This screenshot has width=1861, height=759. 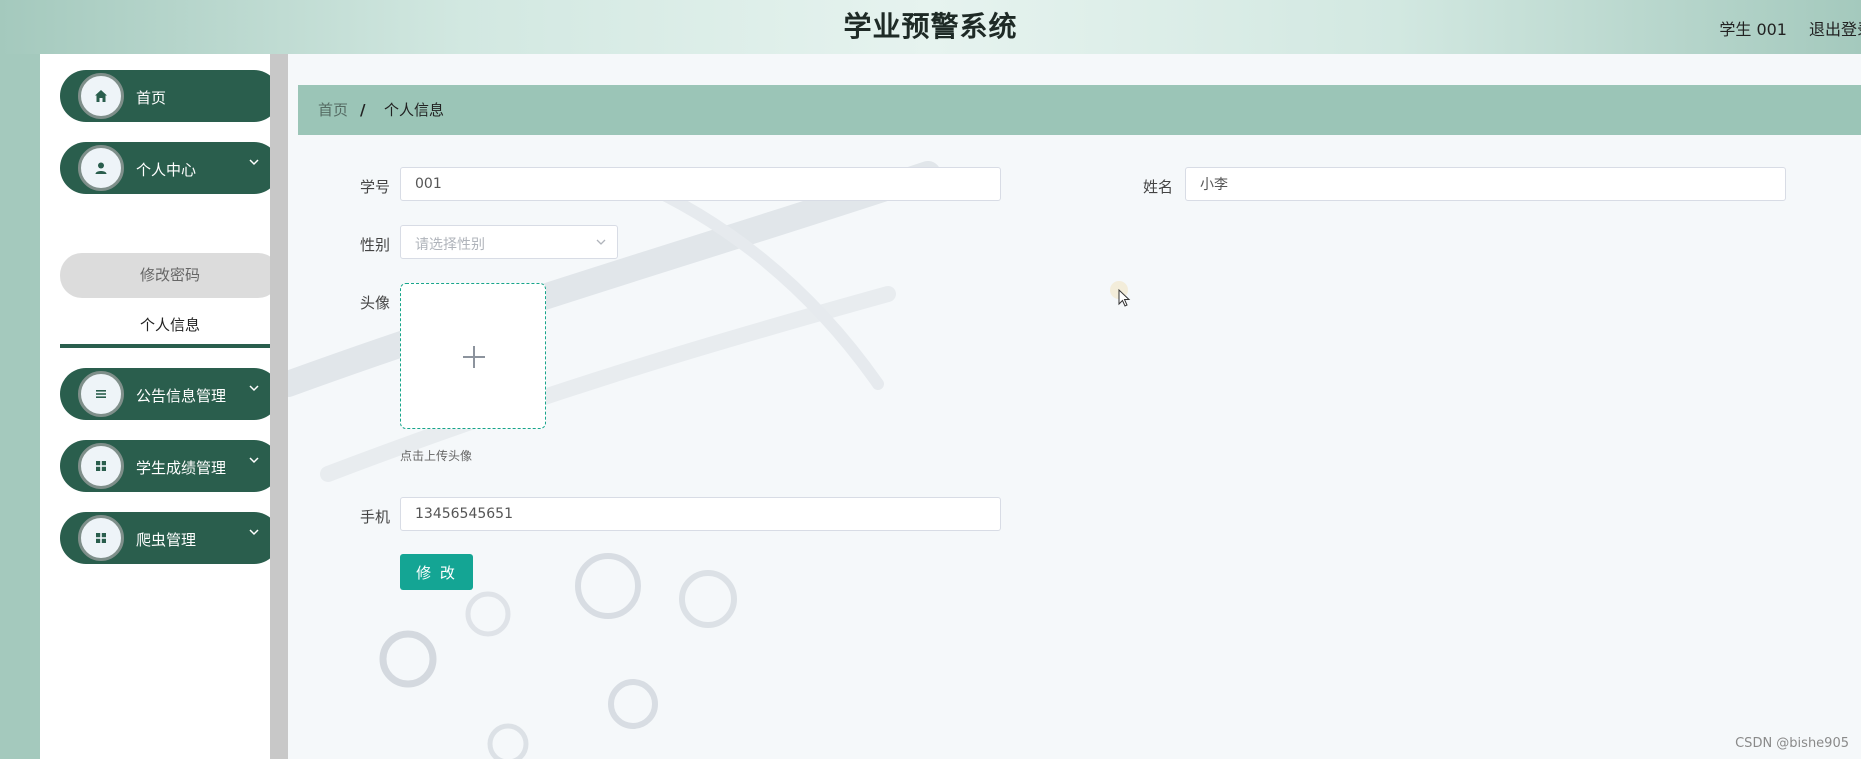 I want to click on left-accent-strip, so click(x=20, y=406).